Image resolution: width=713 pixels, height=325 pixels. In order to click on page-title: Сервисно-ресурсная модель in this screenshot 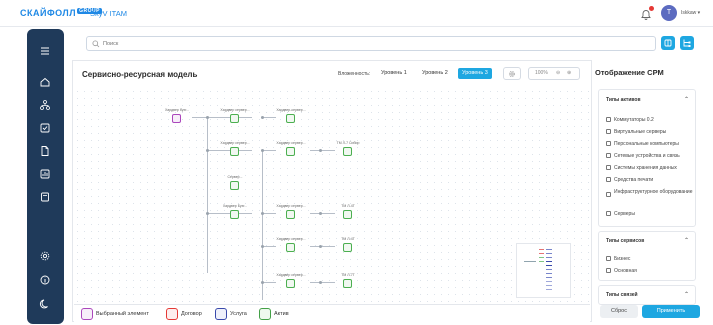, I will do `click(140, 74)`.